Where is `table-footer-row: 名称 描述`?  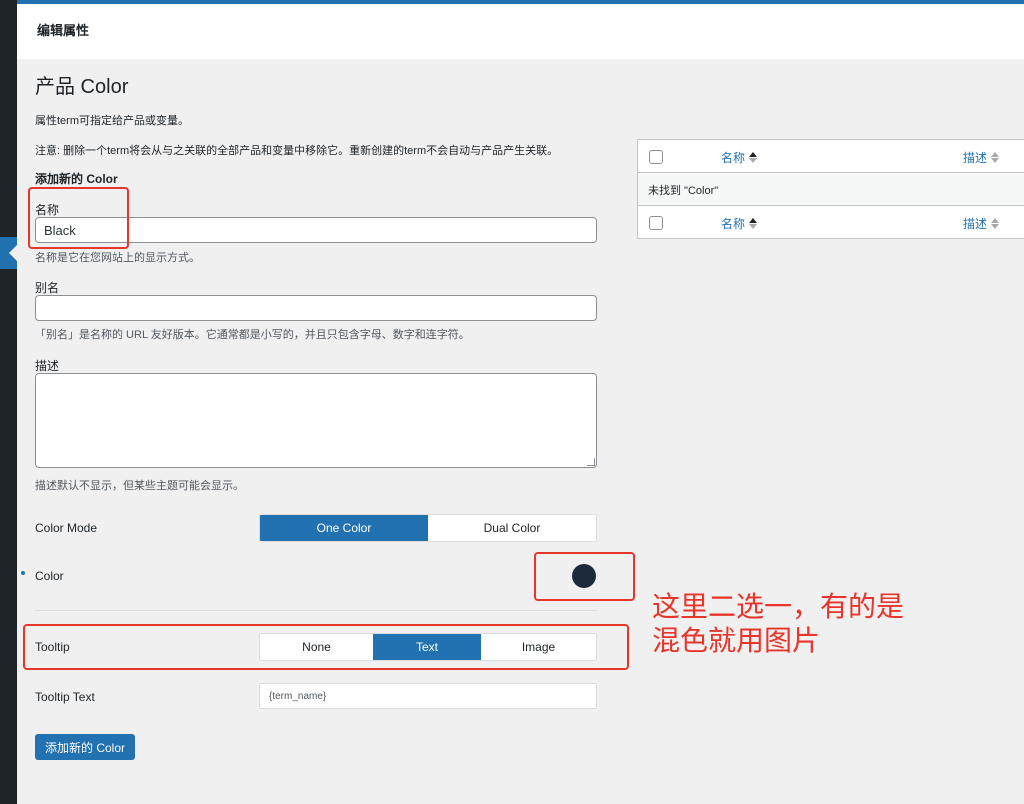
table-footer-row: 名称 描述 is located at coordinates (831, 222).